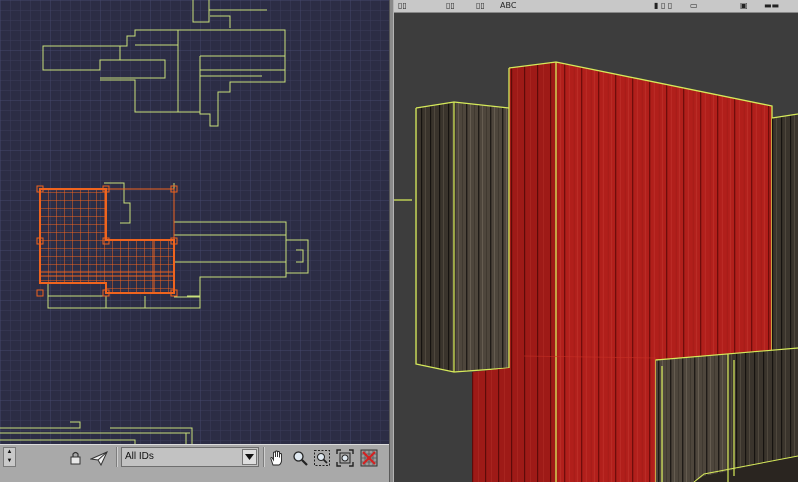  I want to click on padlock-icon, so click(75, 458).